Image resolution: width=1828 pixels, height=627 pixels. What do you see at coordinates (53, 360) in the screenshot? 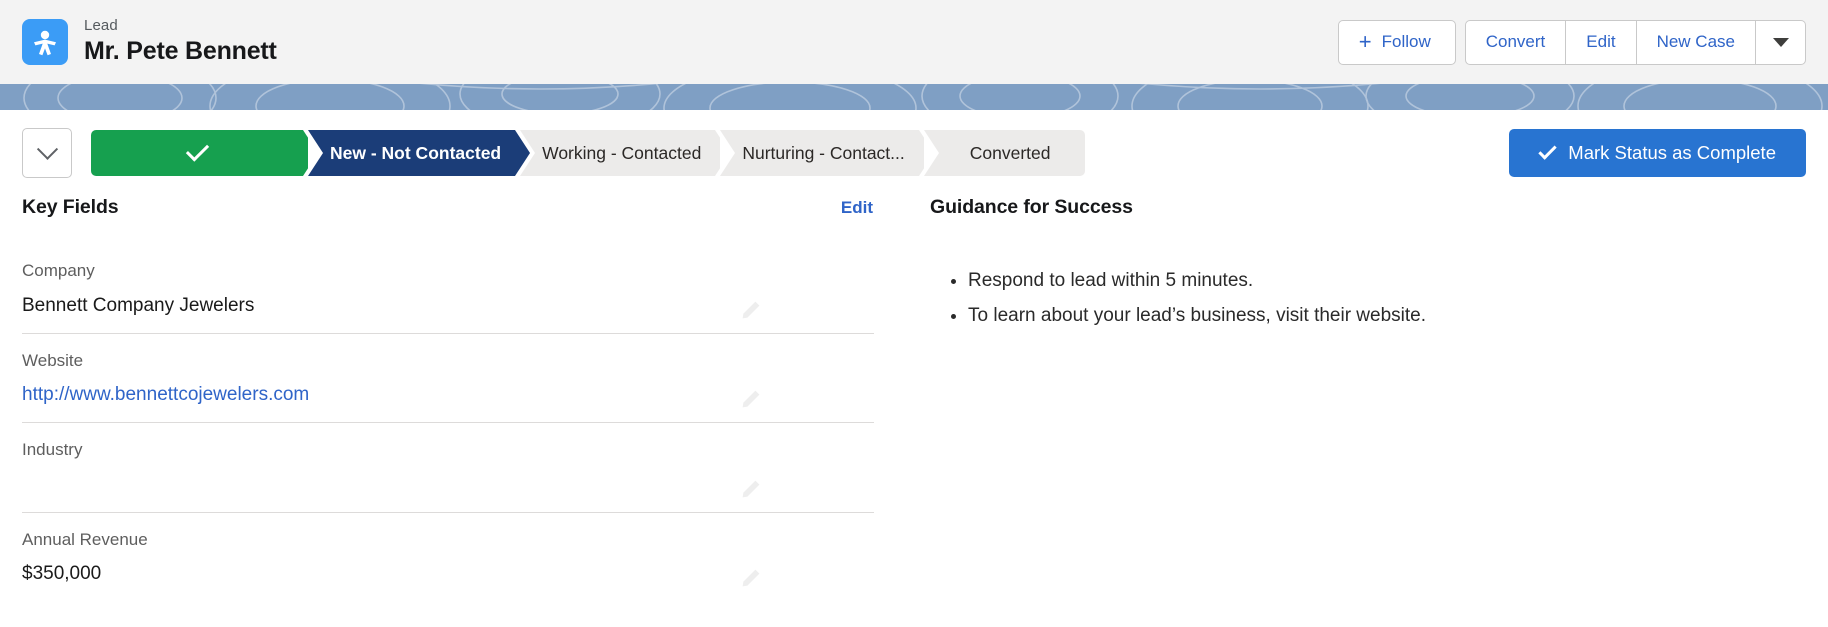
I see `field-label: Website` at bounding box center [53, 360].